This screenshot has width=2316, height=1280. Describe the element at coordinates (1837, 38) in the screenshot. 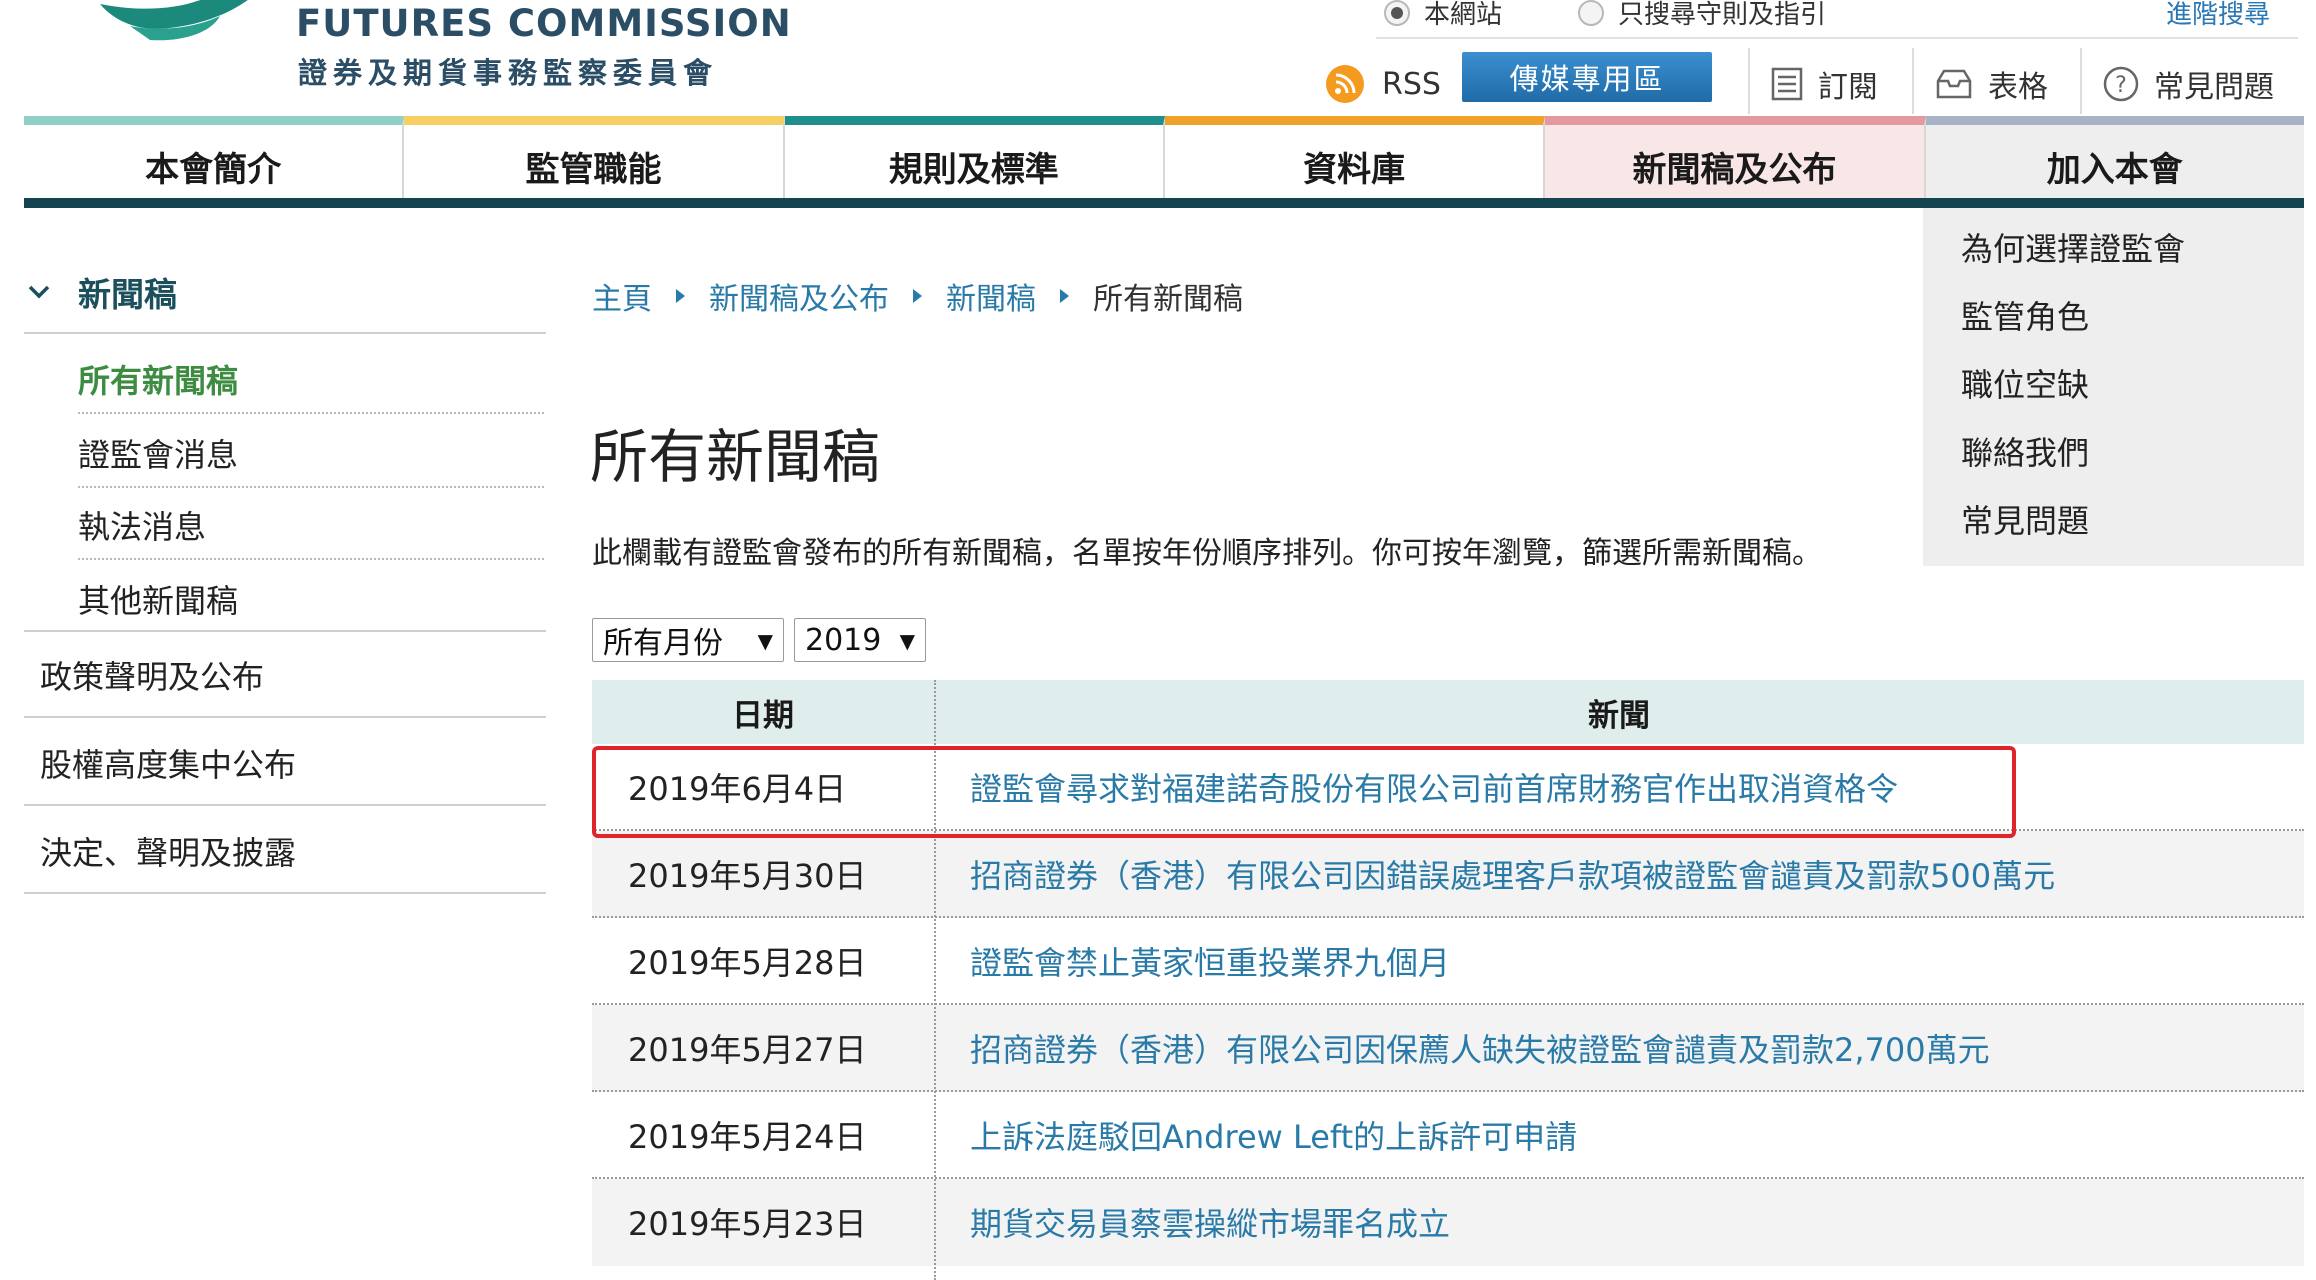

I see `search-divider` at that location.